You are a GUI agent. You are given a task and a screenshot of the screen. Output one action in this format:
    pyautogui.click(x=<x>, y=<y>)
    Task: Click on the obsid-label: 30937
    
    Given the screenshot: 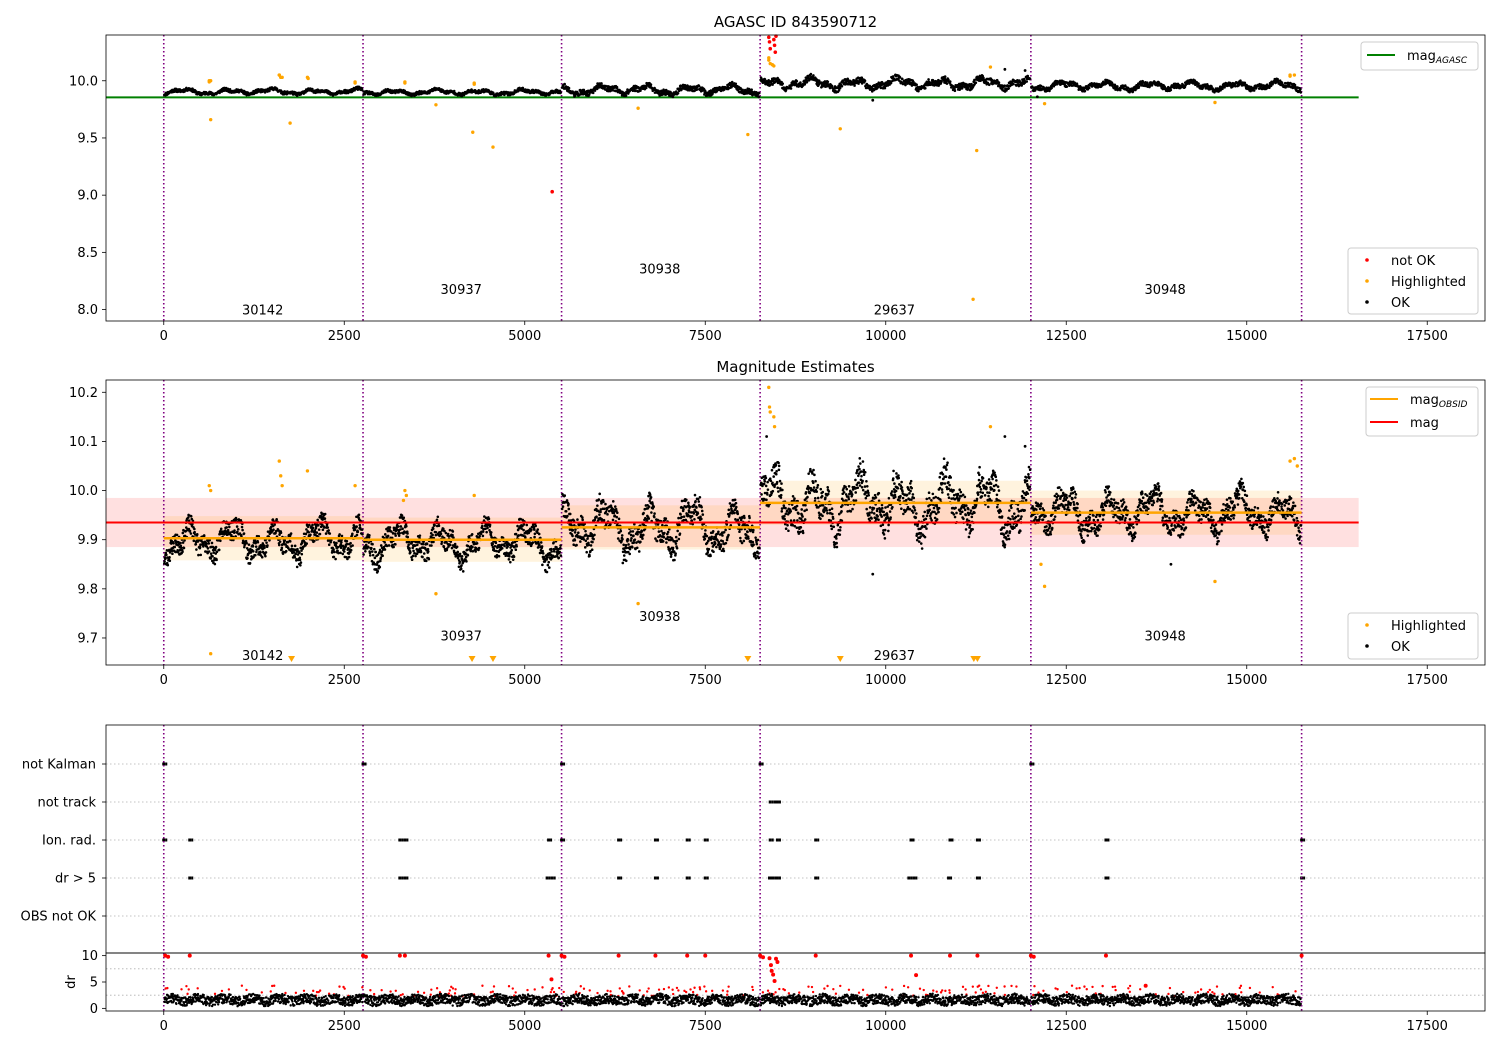 What is the action you would take?
    pyautogui.click(x=461, y=290)
    